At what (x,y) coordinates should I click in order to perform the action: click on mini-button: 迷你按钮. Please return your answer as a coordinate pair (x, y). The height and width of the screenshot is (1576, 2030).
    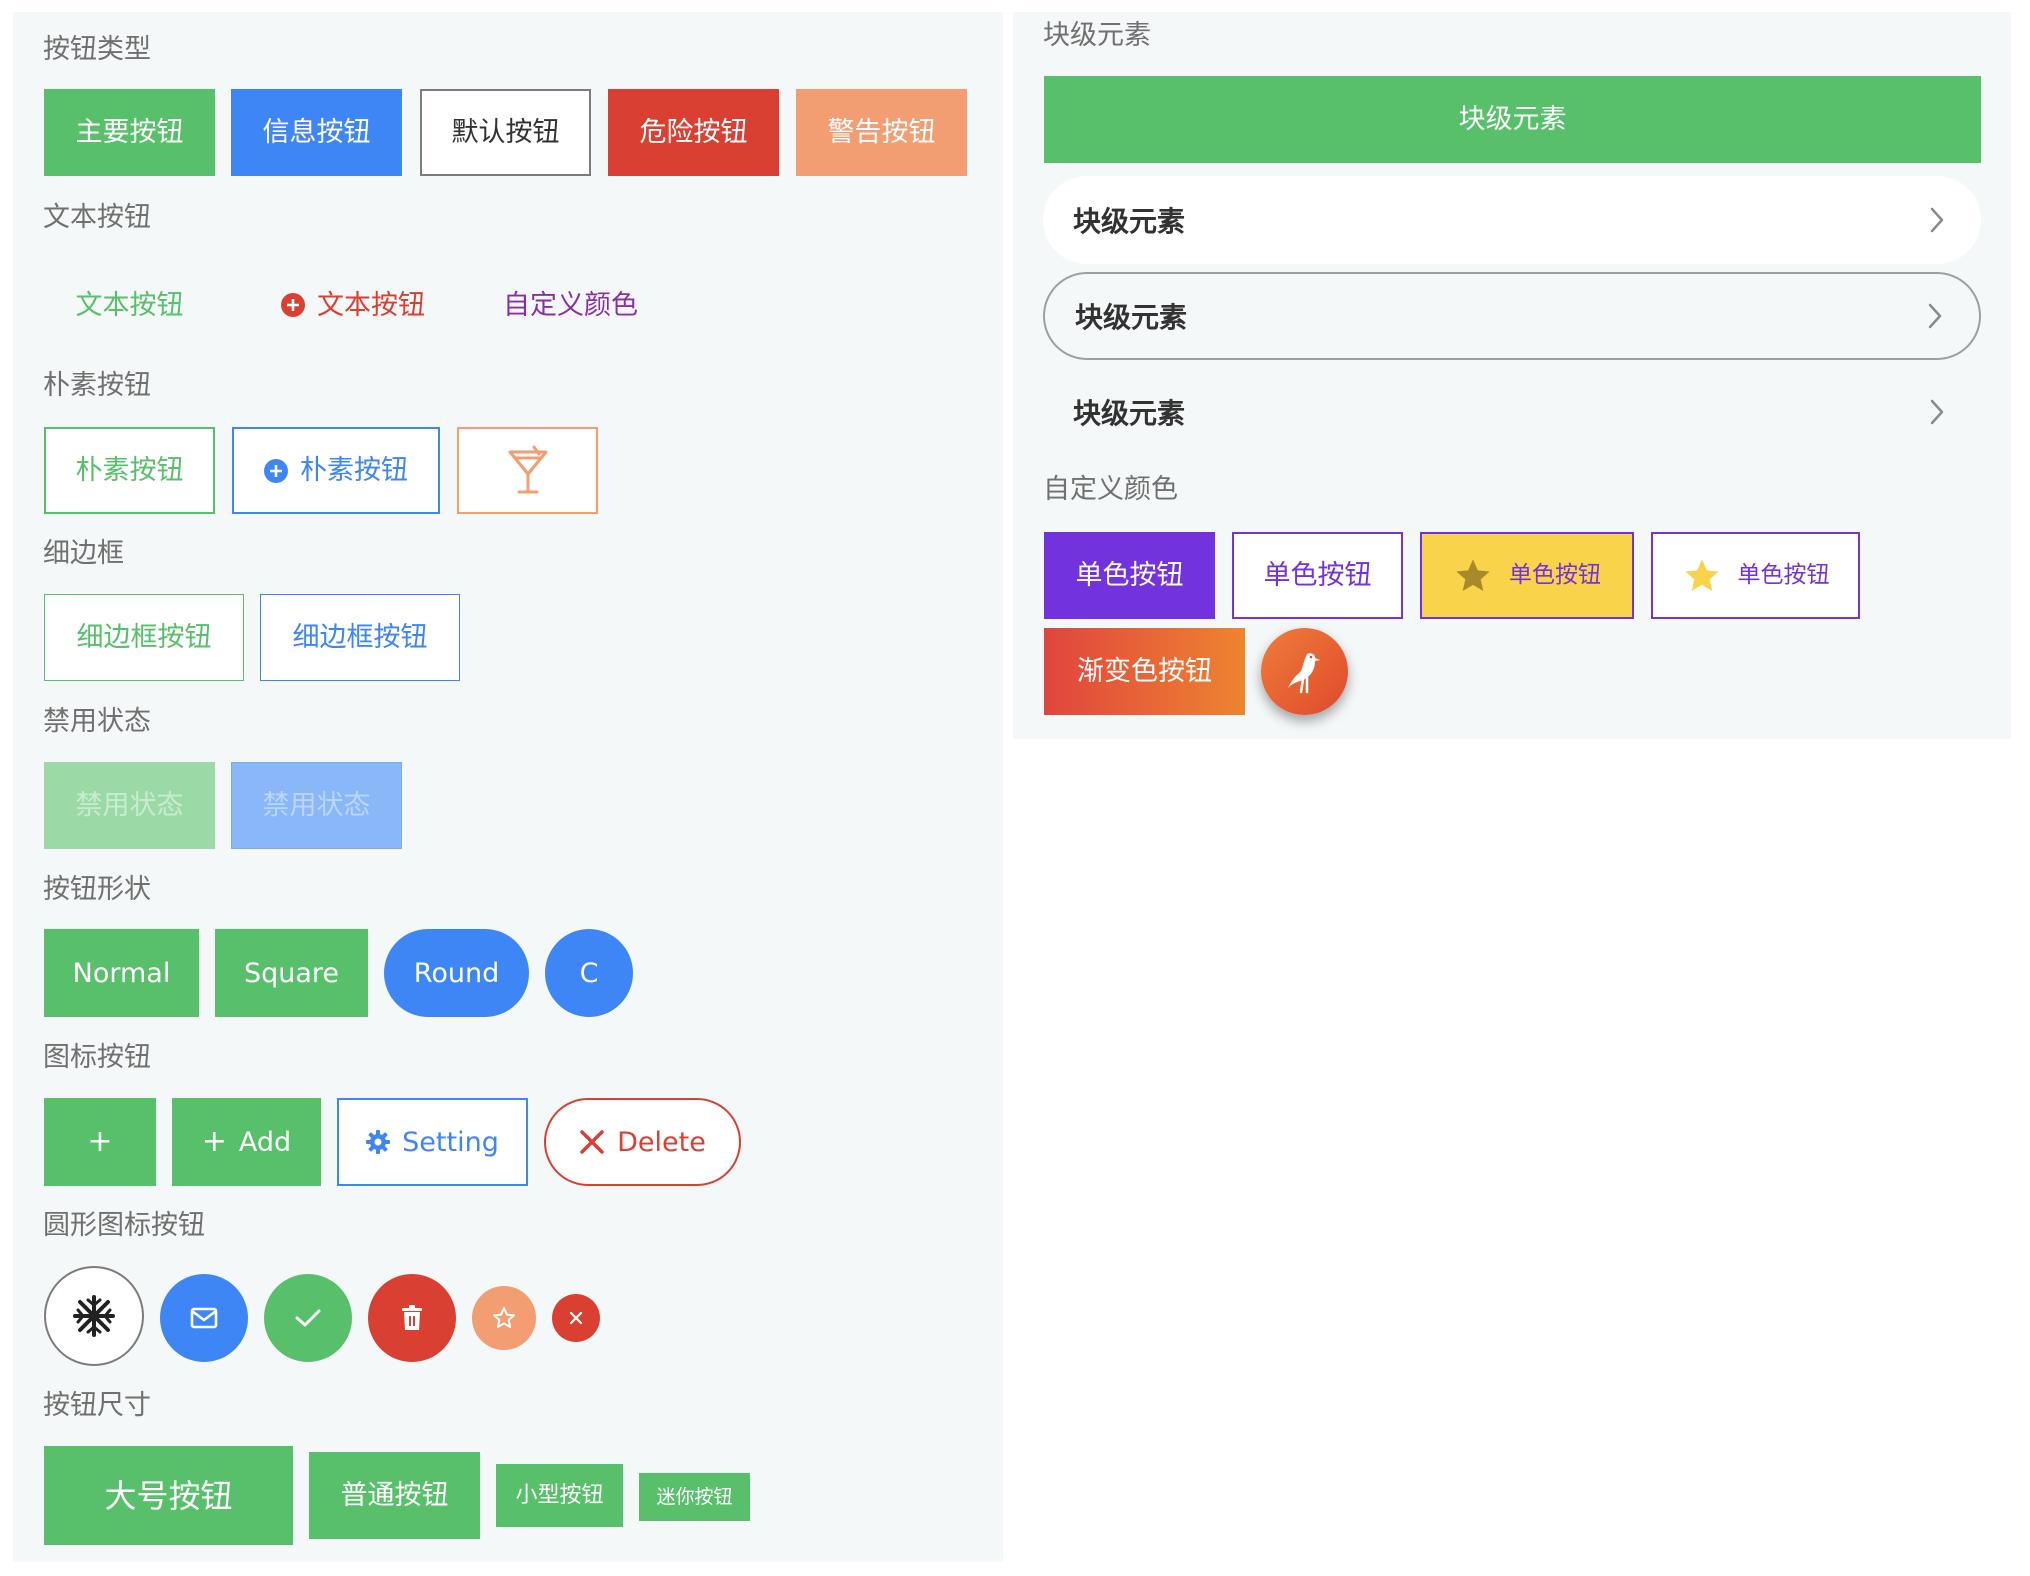
    Looking at the image, I should click on (694, 1497).